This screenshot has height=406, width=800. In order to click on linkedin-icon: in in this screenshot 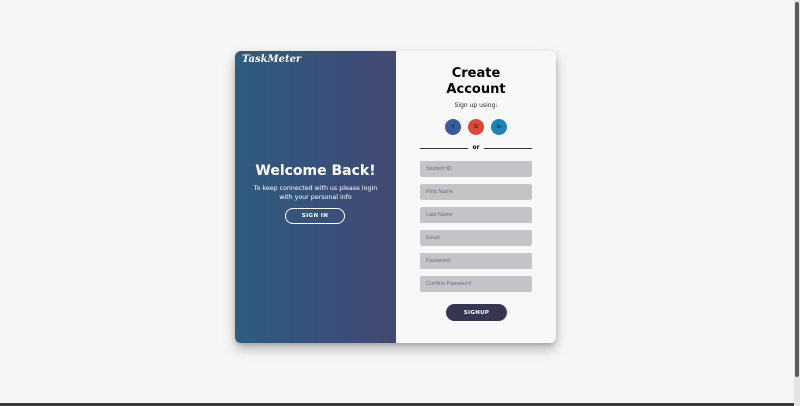, I will do `click(499, 127)`.